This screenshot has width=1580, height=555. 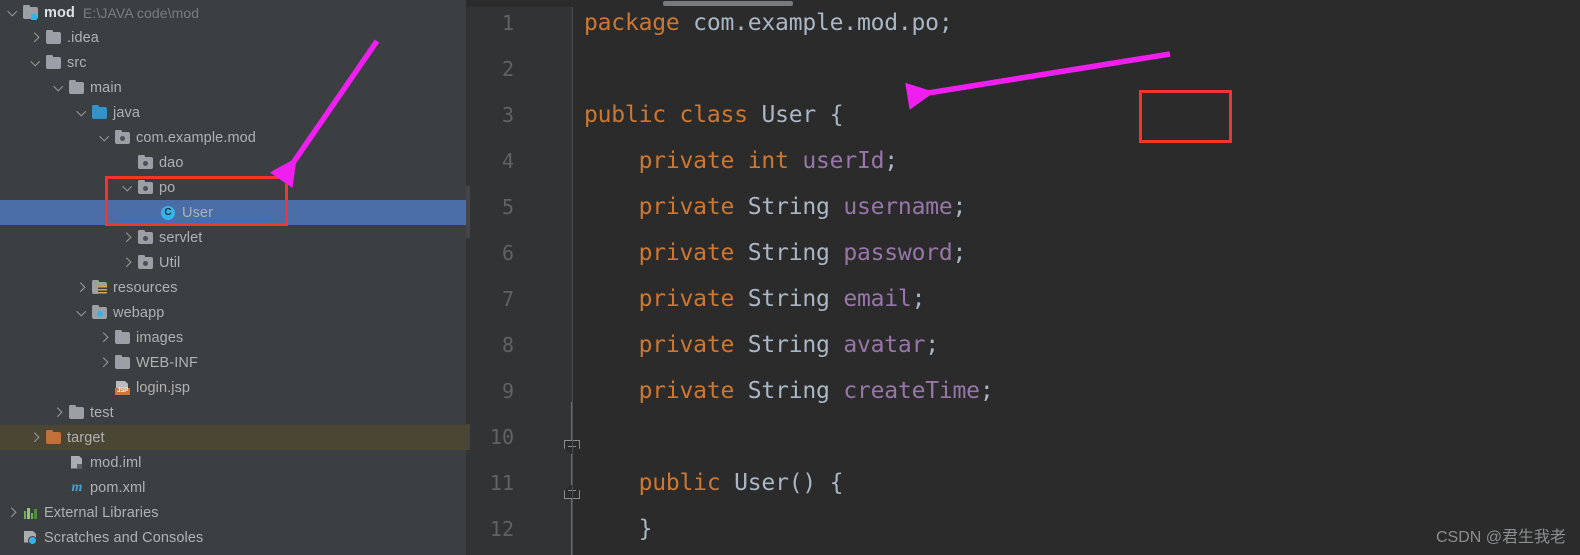 What do you see at coordinates (102, 412) in the screenshot?
I see `tree-item-label: test` at bounding box center [102, 412].